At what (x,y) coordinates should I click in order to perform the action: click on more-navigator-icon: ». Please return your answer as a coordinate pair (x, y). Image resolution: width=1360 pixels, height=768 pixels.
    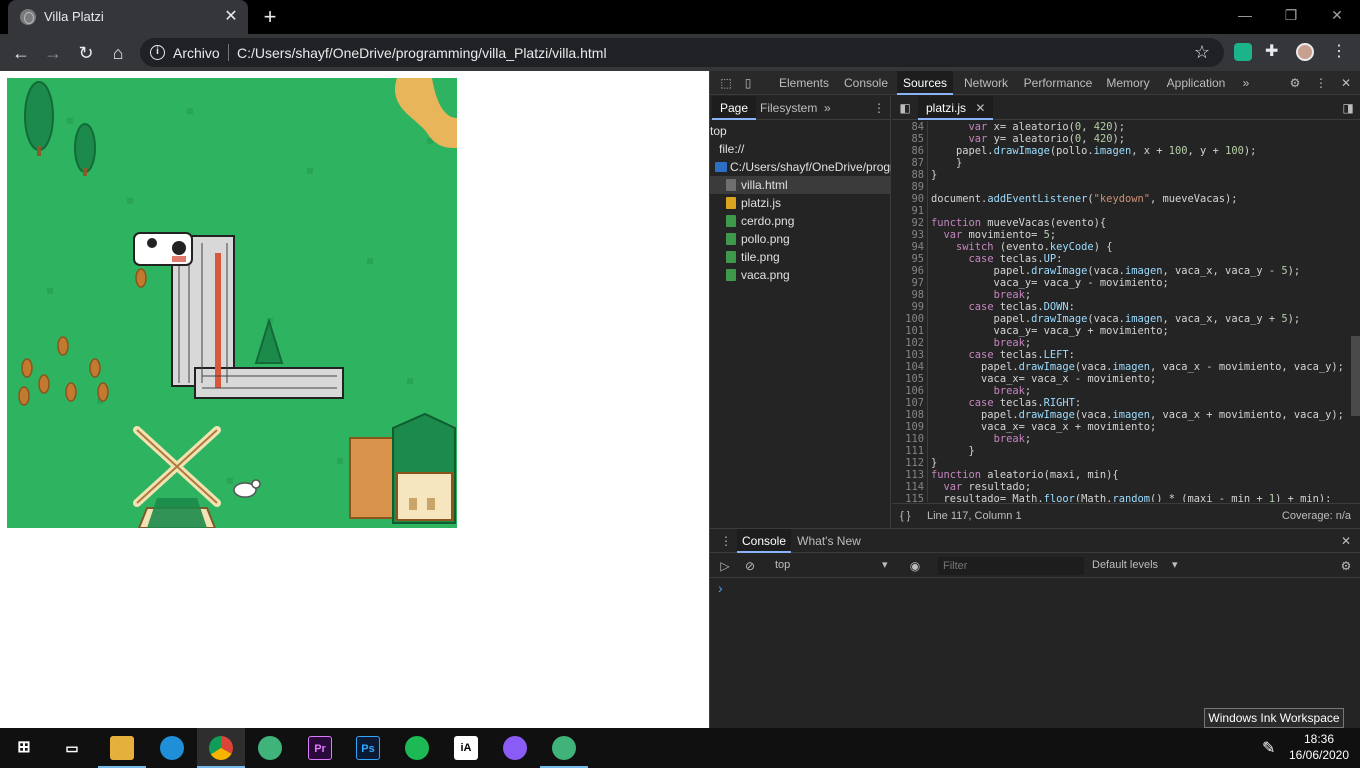
    Looking at the image, I should click on (827, 108).